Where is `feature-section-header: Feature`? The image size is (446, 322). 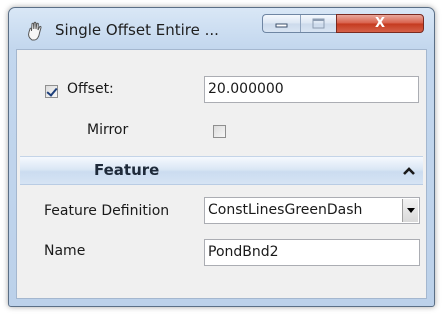
feature-section-header: Feature is located at coordinates (221, 170).